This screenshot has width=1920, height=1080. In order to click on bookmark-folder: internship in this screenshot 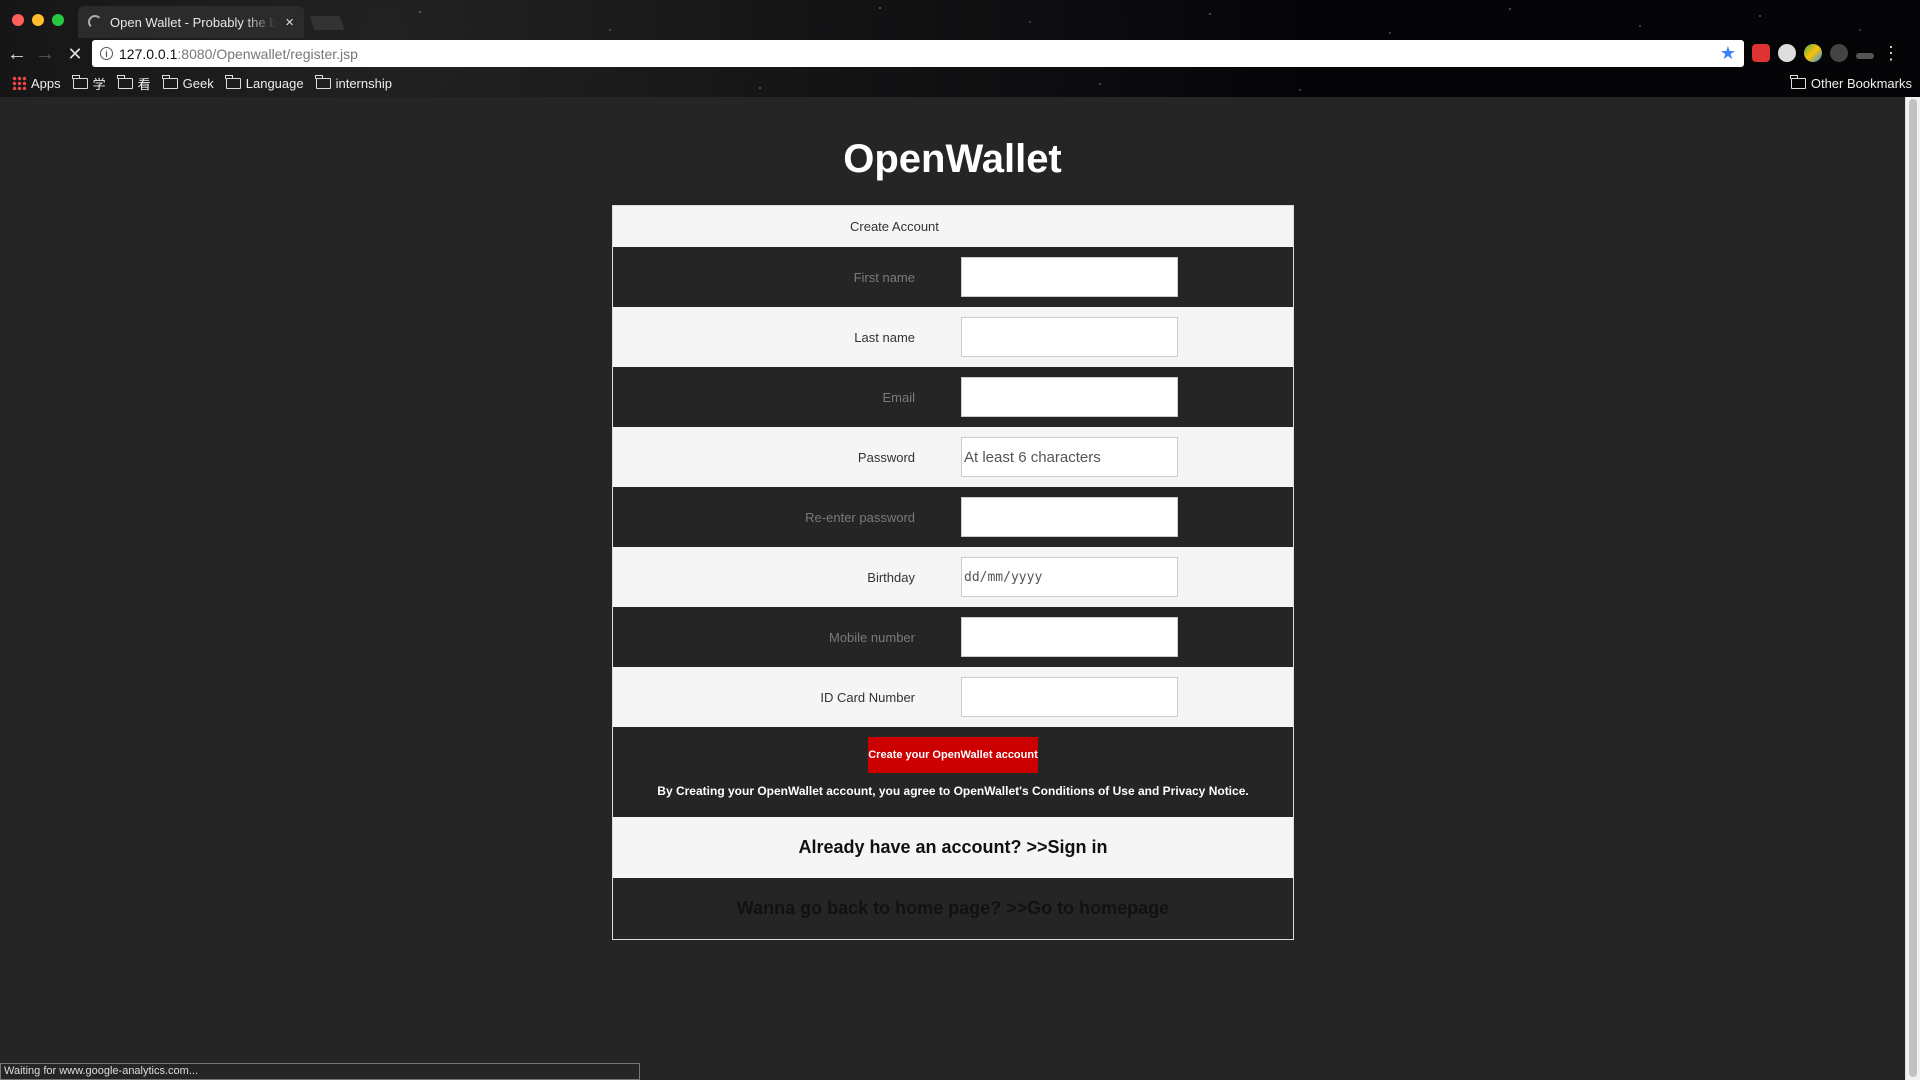, I will do `click(353, 82)`.